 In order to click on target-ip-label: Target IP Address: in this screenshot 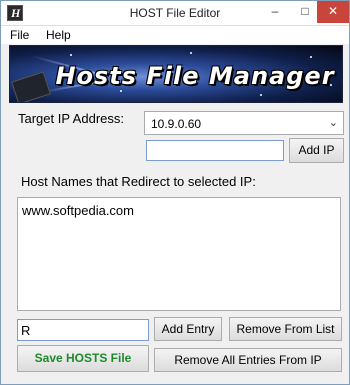, I will do `click(71, 118)`.